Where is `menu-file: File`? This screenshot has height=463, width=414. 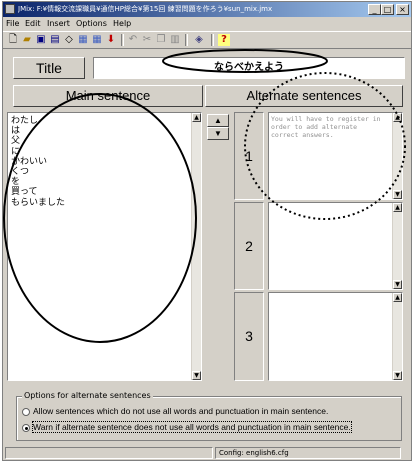
menu-file: File is located at coordinates (12, 23).